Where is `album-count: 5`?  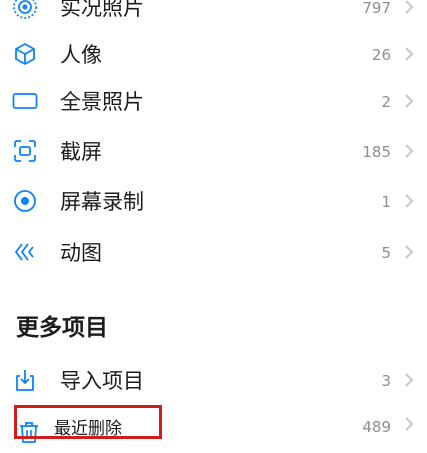 album-count: 5 is located at coordinates (386, 253).